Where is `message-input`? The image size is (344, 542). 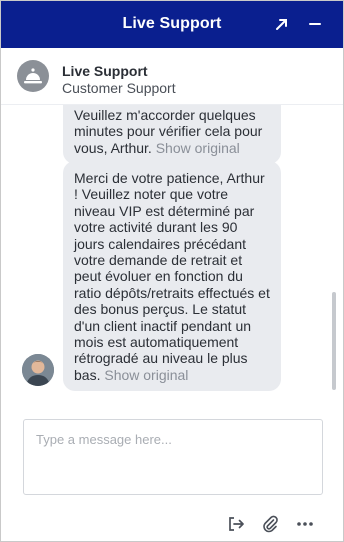
message-input is located at coordinates (173, 457).